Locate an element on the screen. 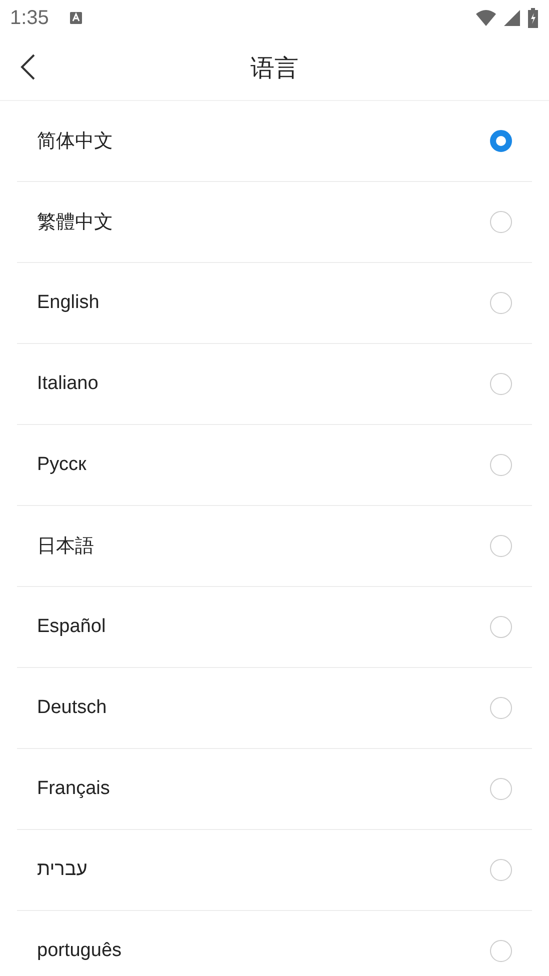 Image resolution: width=549 pixels, height=976 pixels. language-option: Deutsch is located at coordinates (274, 708).